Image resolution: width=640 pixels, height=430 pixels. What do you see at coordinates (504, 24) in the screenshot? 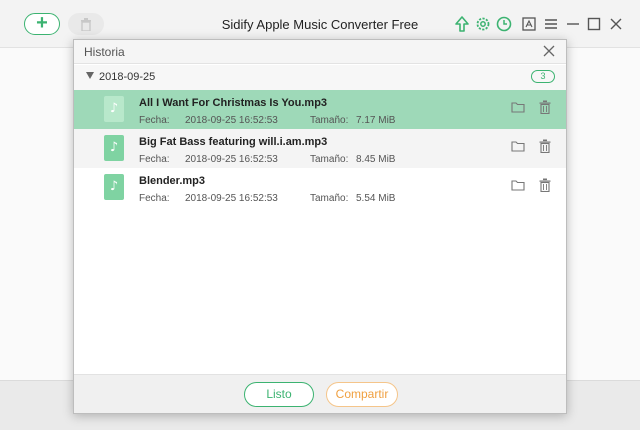
I see `clock-icon` at bounding box center [504, 24].